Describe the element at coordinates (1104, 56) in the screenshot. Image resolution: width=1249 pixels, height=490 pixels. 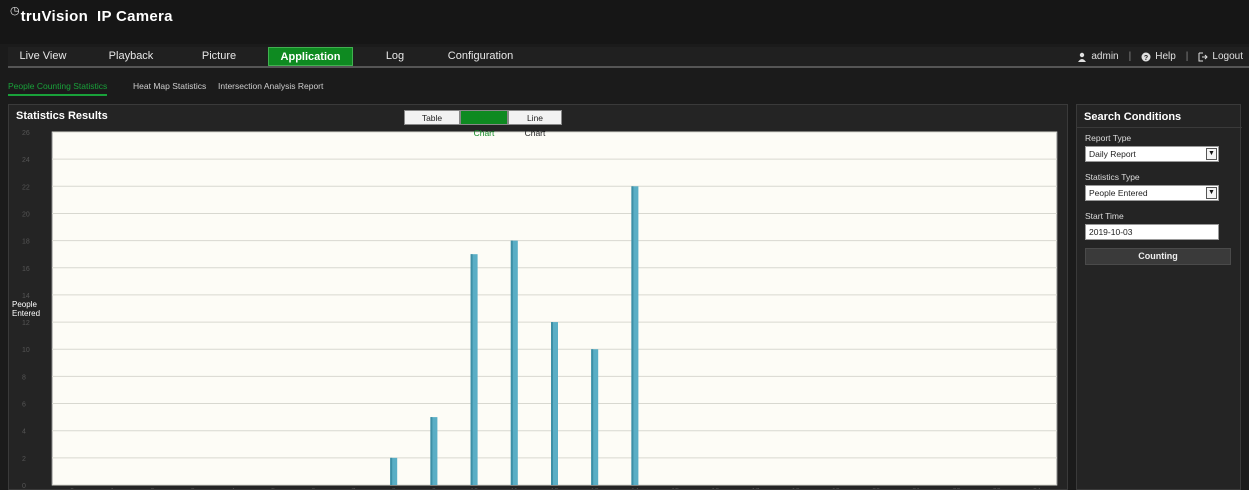
I see `user-name: admin` at that location.